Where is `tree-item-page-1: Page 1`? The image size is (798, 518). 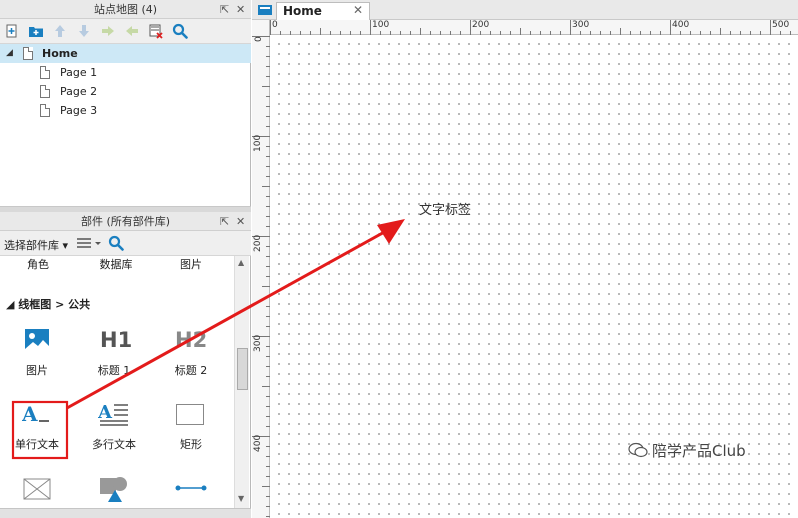
tree-item-page-1: Page 1 is located at coordinates (125, 72).